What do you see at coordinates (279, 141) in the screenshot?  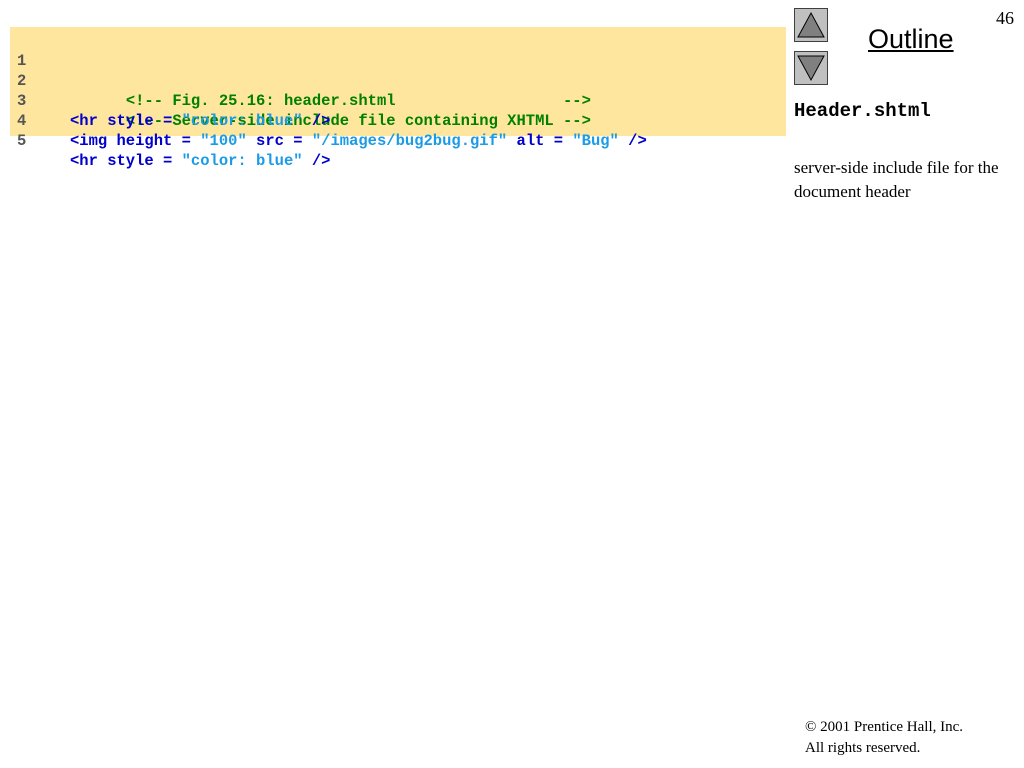 I see `code-token: src =` at bounding box center [279, 141].